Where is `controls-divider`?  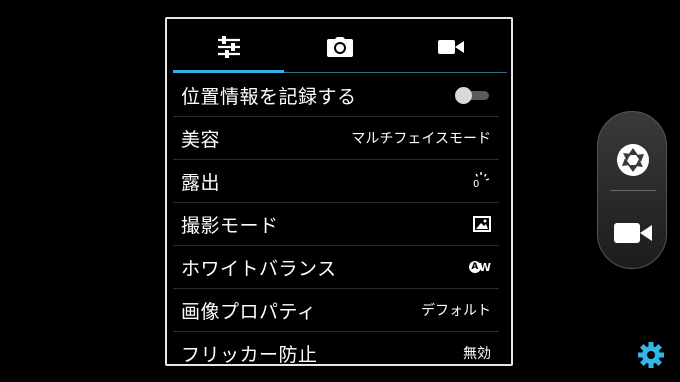
controls-divider is located at coordinates (633, 190).